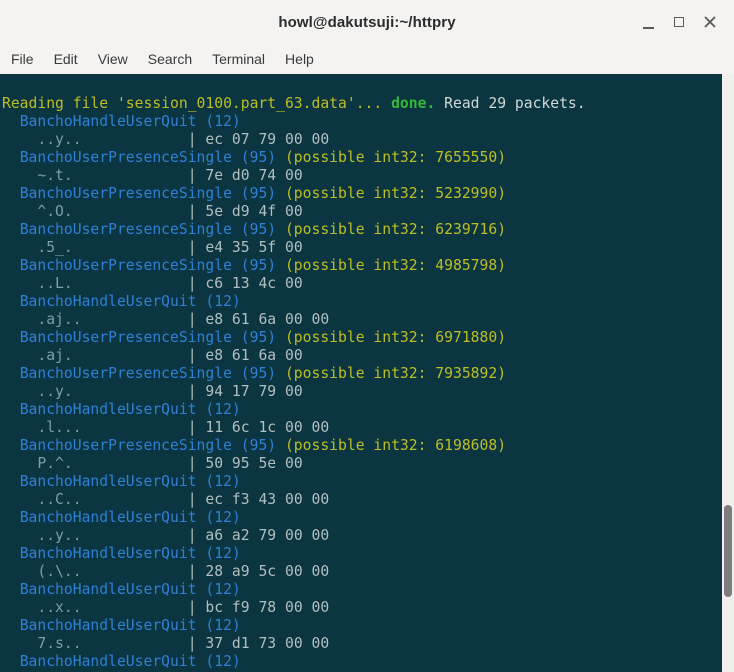 The height and width of the screenshot is (672, 734). Describe the element at coordinates (183, 535) in the screenshot. I see `hexdump-line: ..y.. | a6 a2 79 00 00` at that location.